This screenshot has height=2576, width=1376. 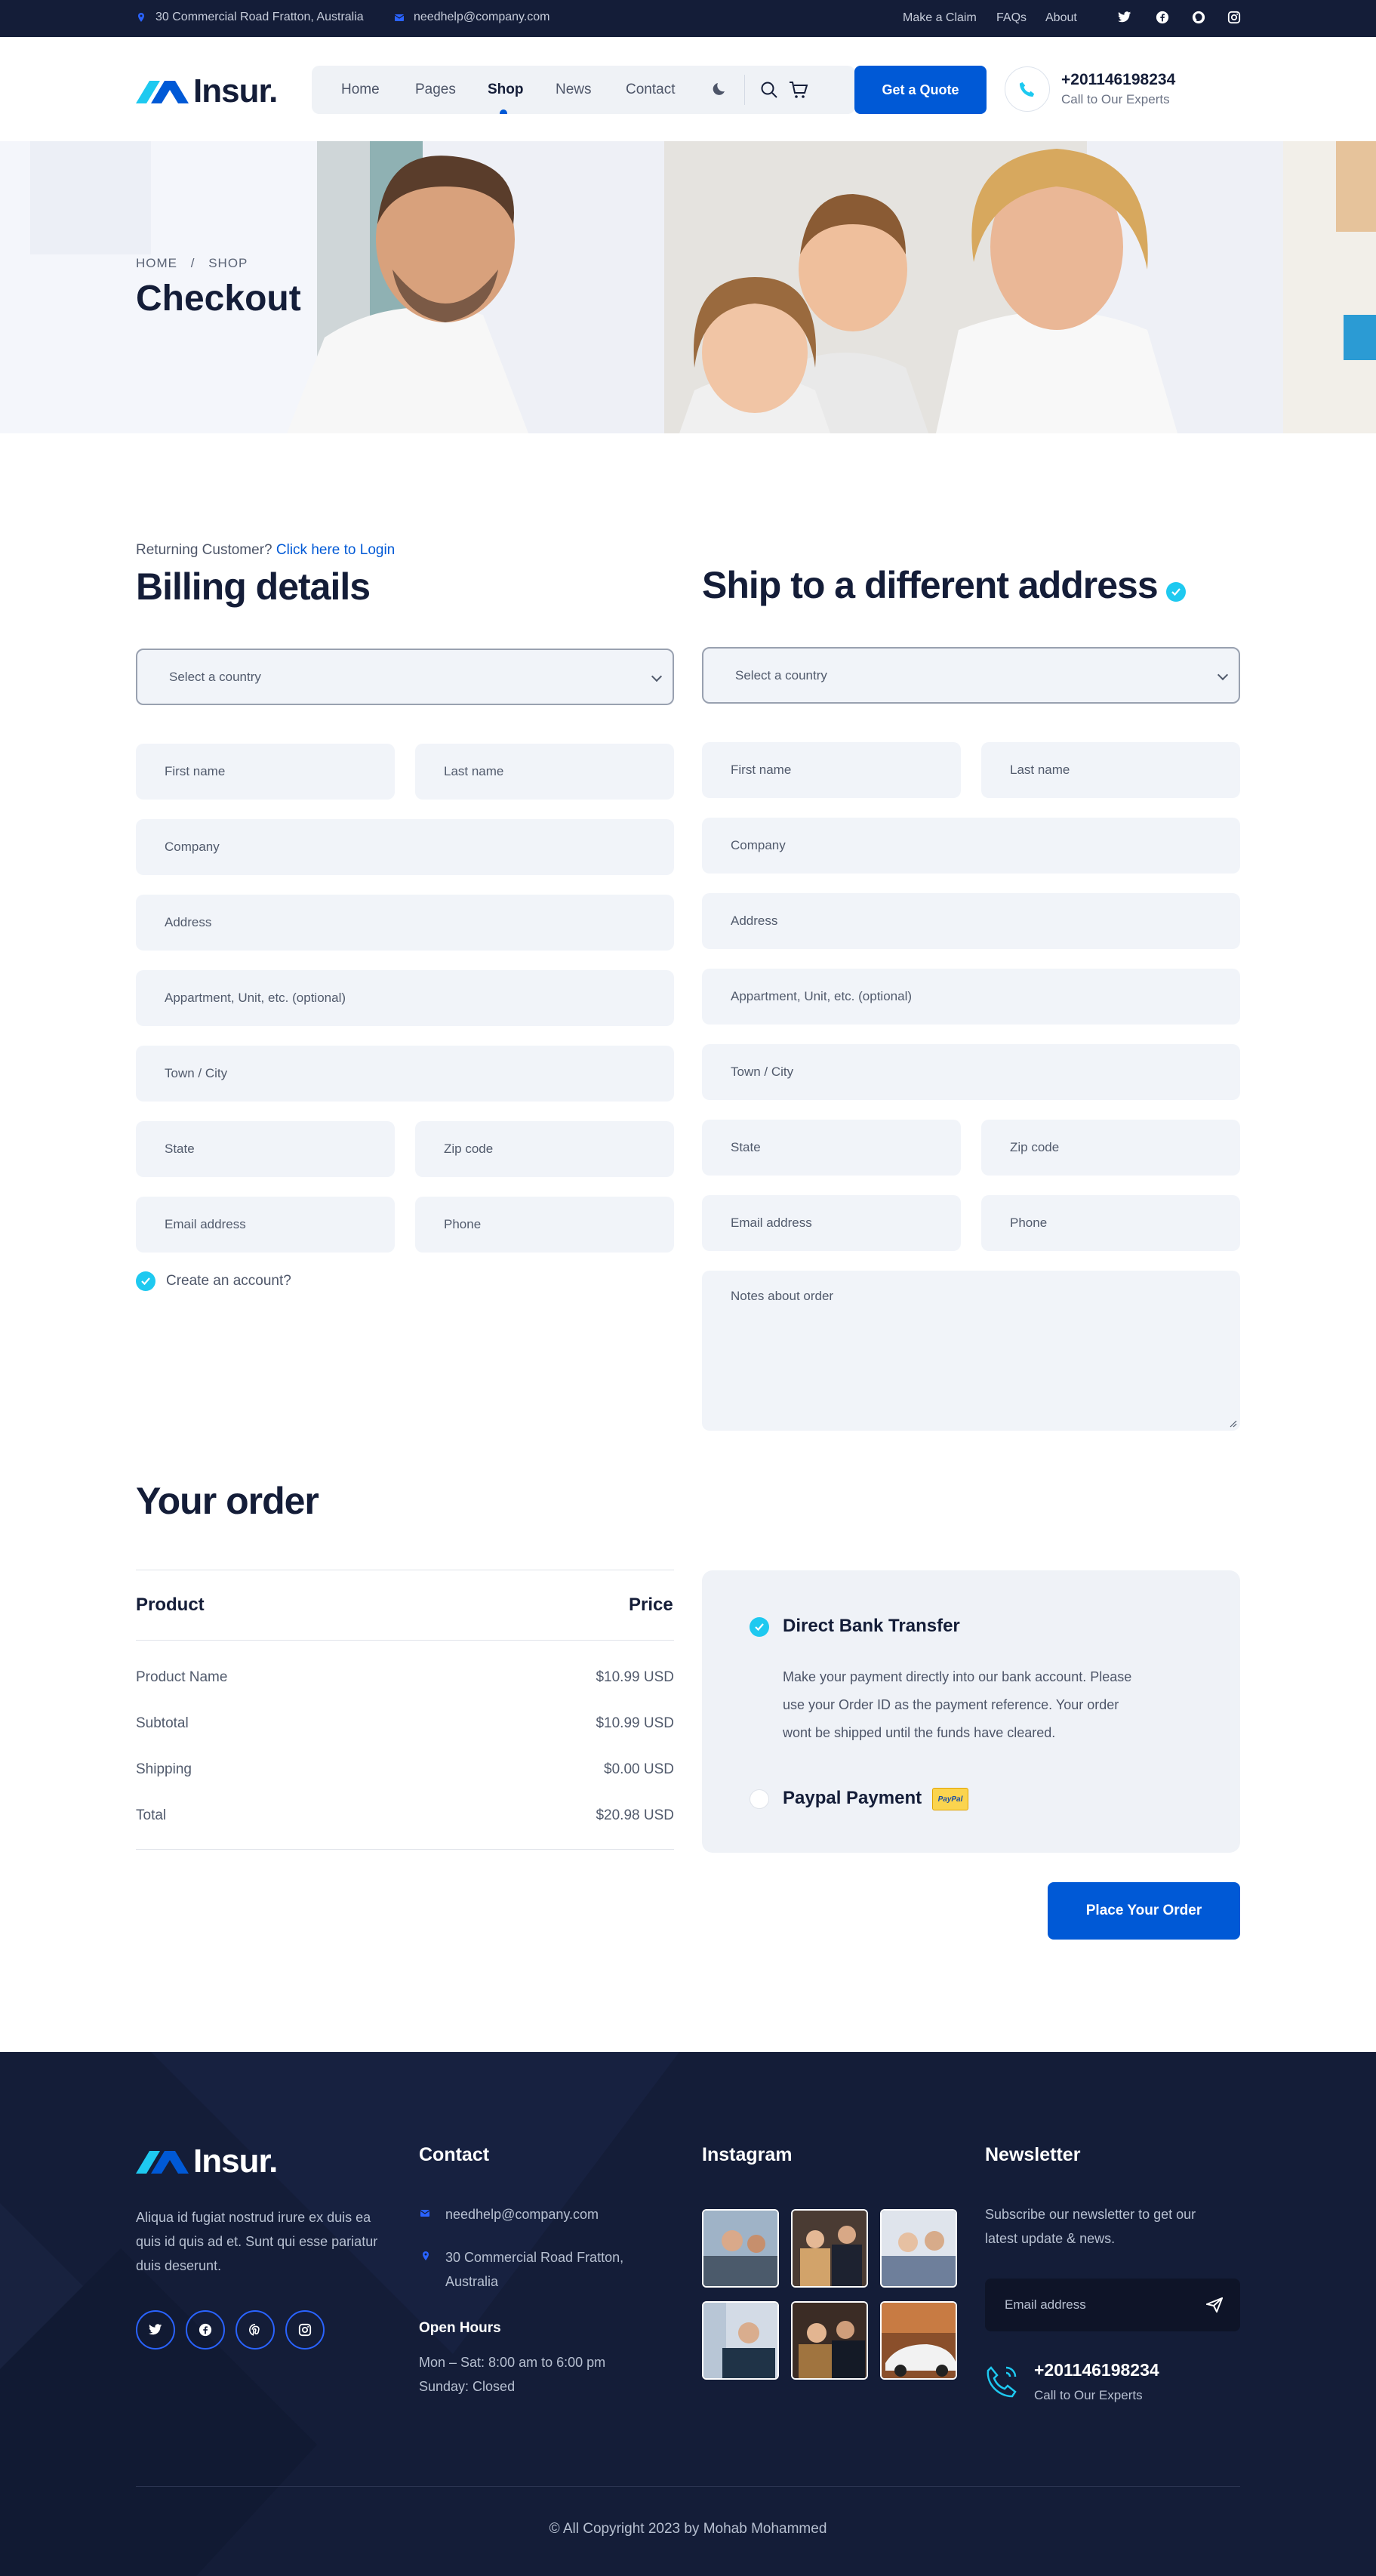 What do you see at coordinates (405, 1641) in the screenshot?
I see `order-divider` at bounding box center [405, 1641].